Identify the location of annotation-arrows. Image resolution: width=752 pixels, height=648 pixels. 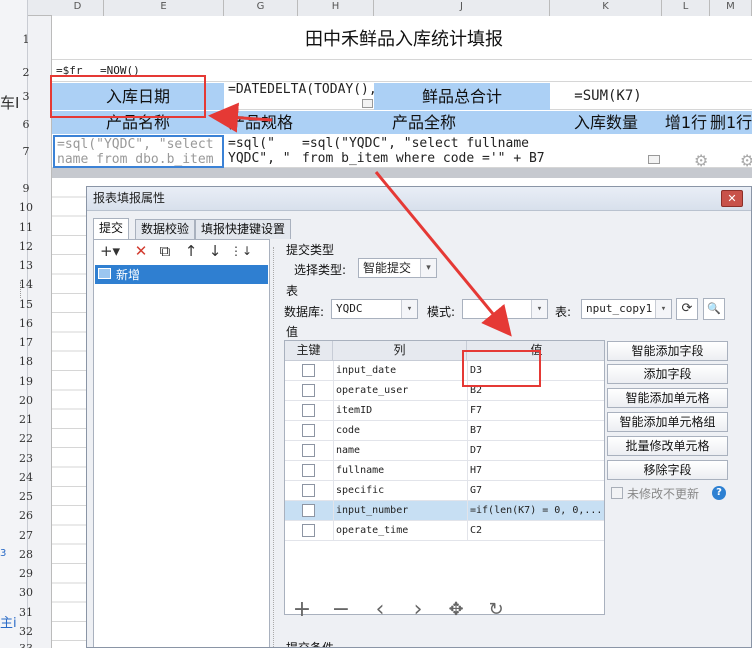
(360, 219).